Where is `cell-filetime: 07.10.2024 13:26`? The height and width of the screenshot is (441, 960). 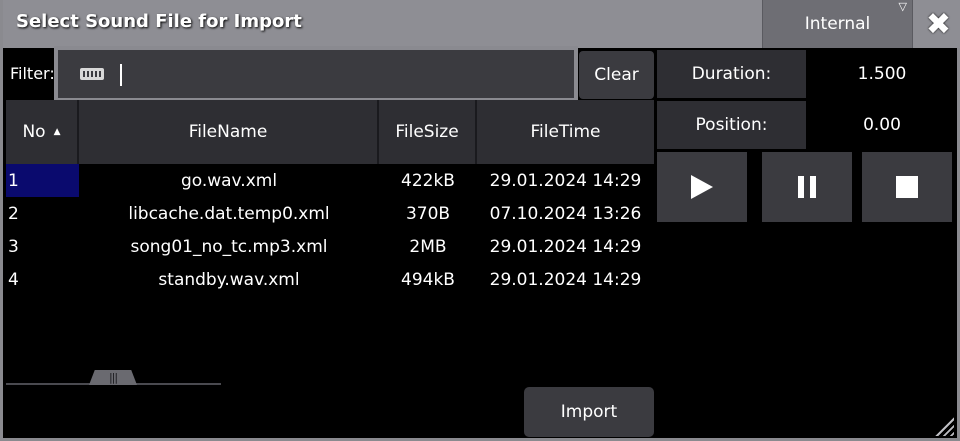 cell-filetime: 07.10.2024 13:26 is located at coordinates (565, 213).